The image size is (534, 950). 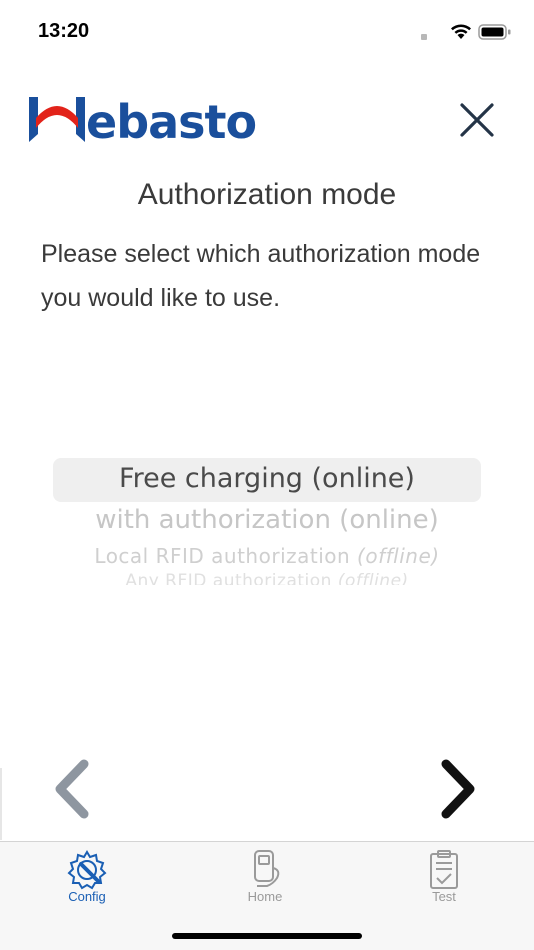 I want to click on status-time: 13:20, so click(x=64, y=31).